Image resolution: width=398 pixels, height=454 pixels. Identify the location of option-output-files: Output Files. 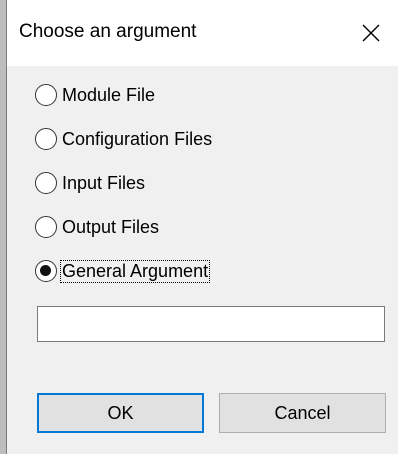
(97, 227).